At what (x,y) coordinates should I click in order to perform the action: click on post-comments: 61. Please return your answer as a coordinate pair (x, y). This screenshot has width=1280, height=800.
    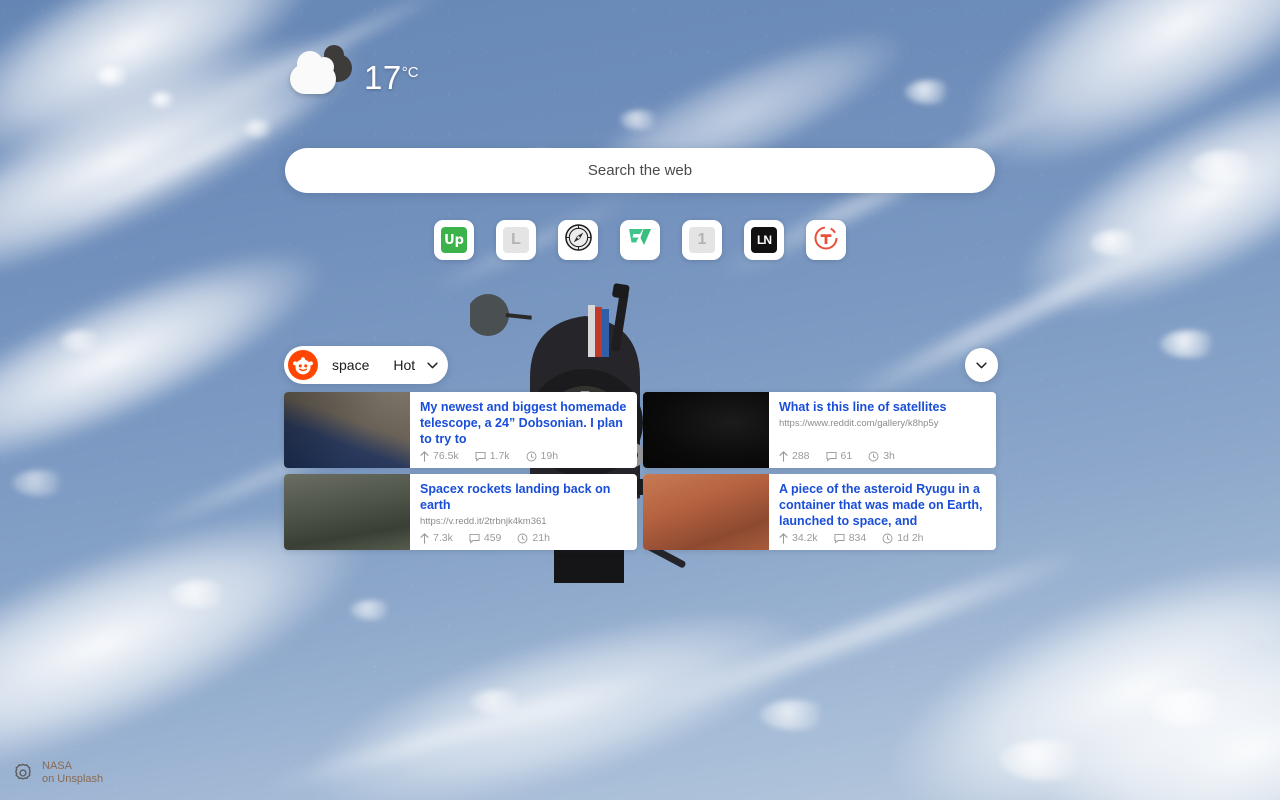
    Looking at the image, I should click on (839, 456).